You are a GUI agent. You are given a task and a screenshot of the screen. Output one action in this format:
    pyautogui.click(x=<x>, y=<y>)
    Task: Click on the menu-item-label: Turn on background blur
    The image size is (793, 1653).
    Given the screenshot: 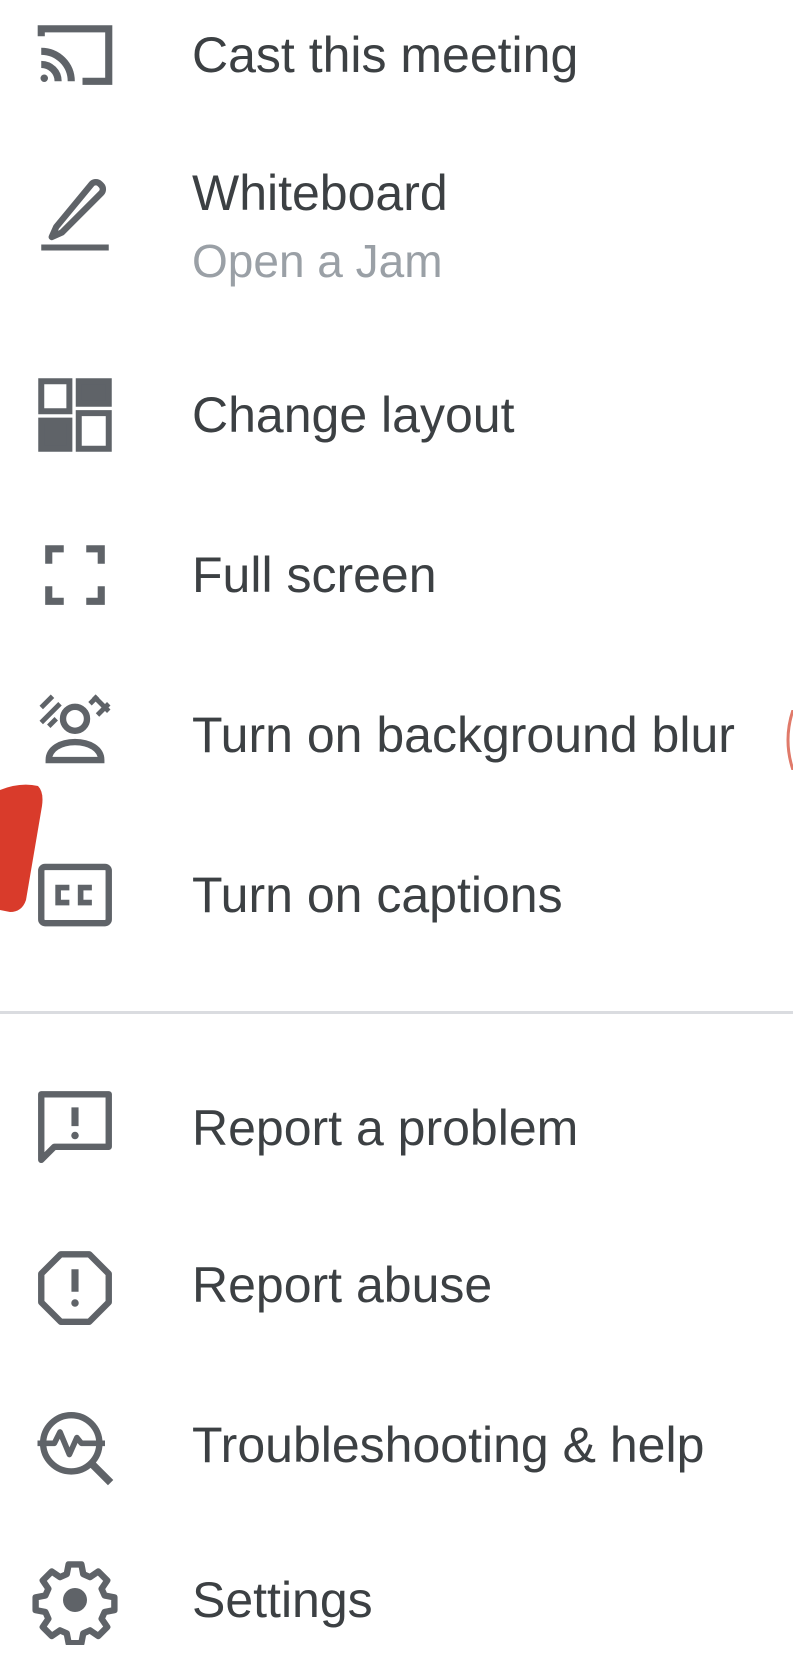 What is the action you would take?
    pyautogui.click(x=463, y=735)
    